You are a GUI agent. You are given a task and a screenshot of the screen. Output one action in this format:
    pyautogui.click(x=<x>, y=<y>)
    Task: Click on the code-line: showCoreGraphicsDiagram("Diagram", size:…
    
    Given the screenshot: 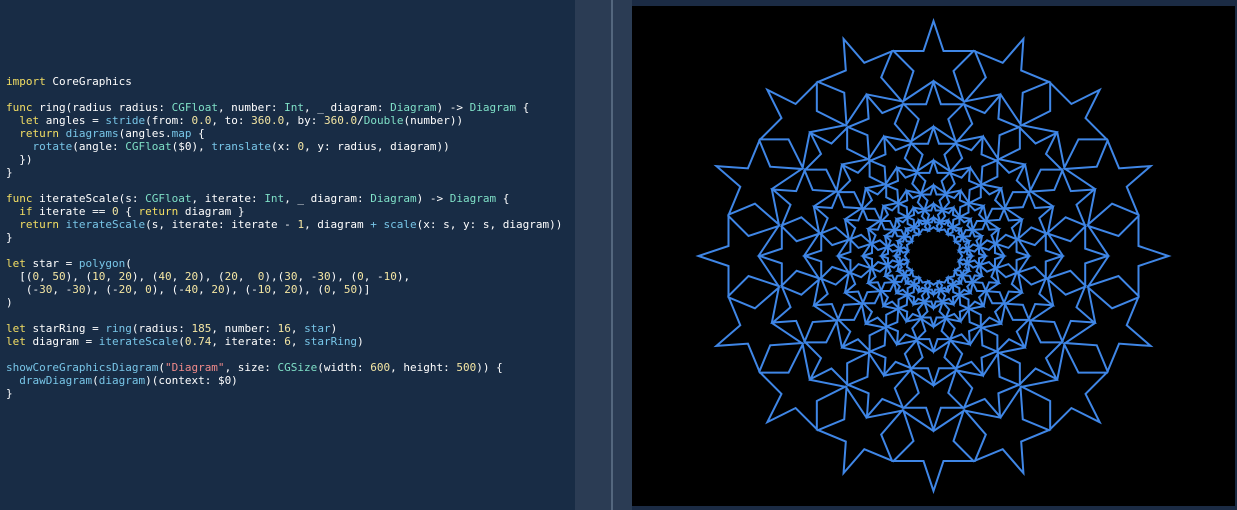 What is the action you would take?
    pyautogui.click(x=284, y=367)
    